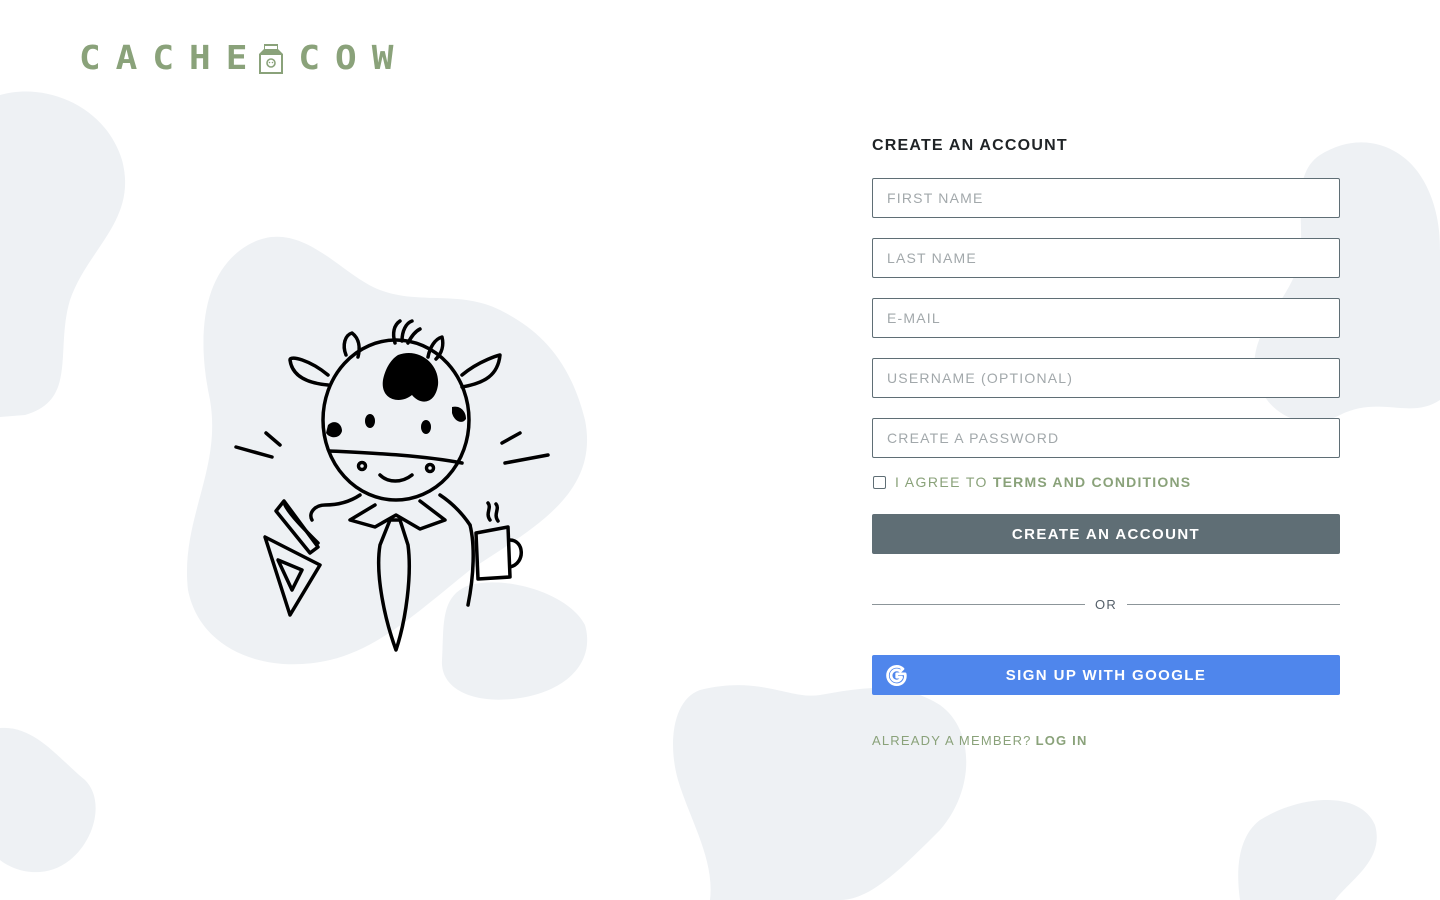 The image size is (1440, 900). Describe the element at coordinates (979, 604) in the screenshot. I see `divider-line-left` at that location.